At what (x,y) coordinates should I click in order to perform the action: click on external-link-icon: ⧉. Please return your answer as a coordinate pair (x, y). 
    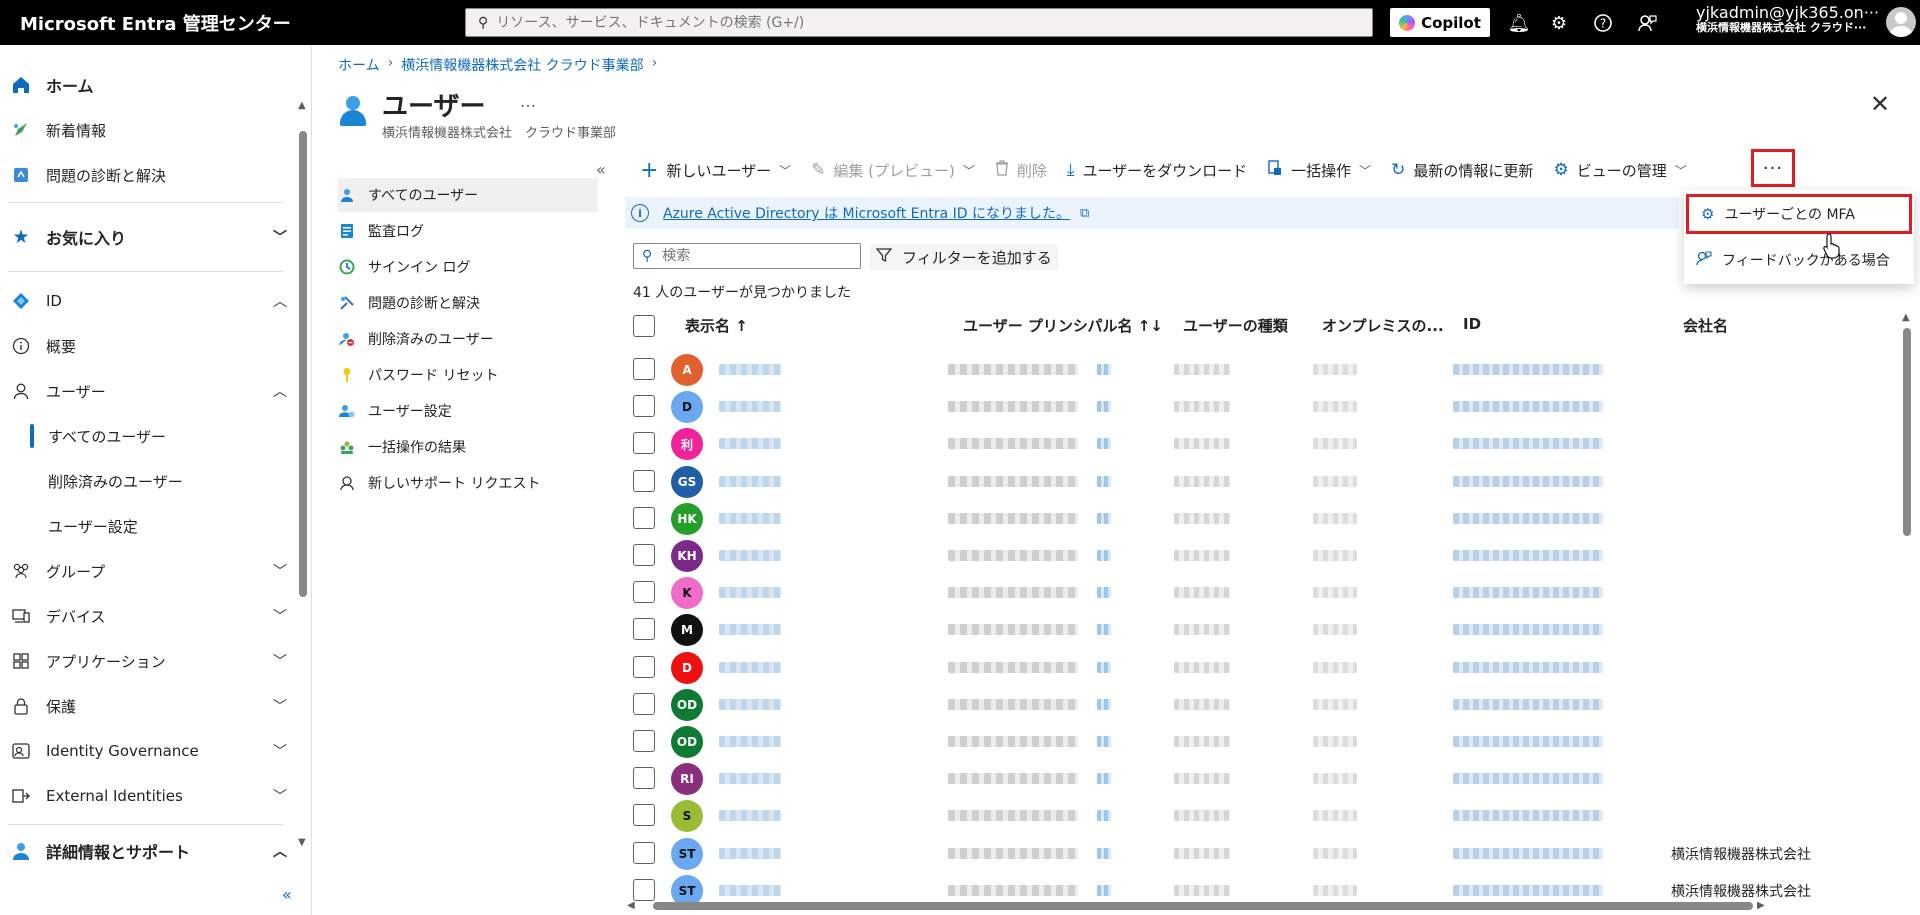
    Looking at the image, I should click on (1084, 213).